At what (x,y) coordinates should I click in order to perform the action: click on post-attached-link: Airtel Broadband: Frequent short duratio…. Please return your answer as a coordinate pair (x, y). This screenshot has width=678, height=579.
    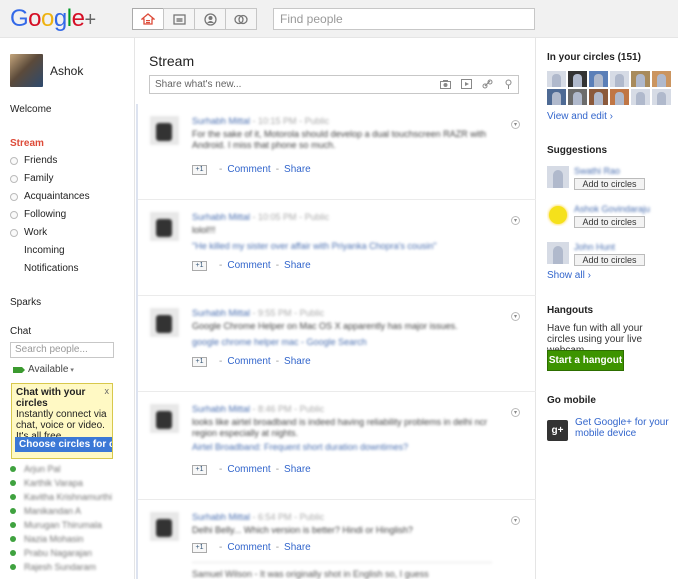
    Looking at the image, I should click on (349, 447).